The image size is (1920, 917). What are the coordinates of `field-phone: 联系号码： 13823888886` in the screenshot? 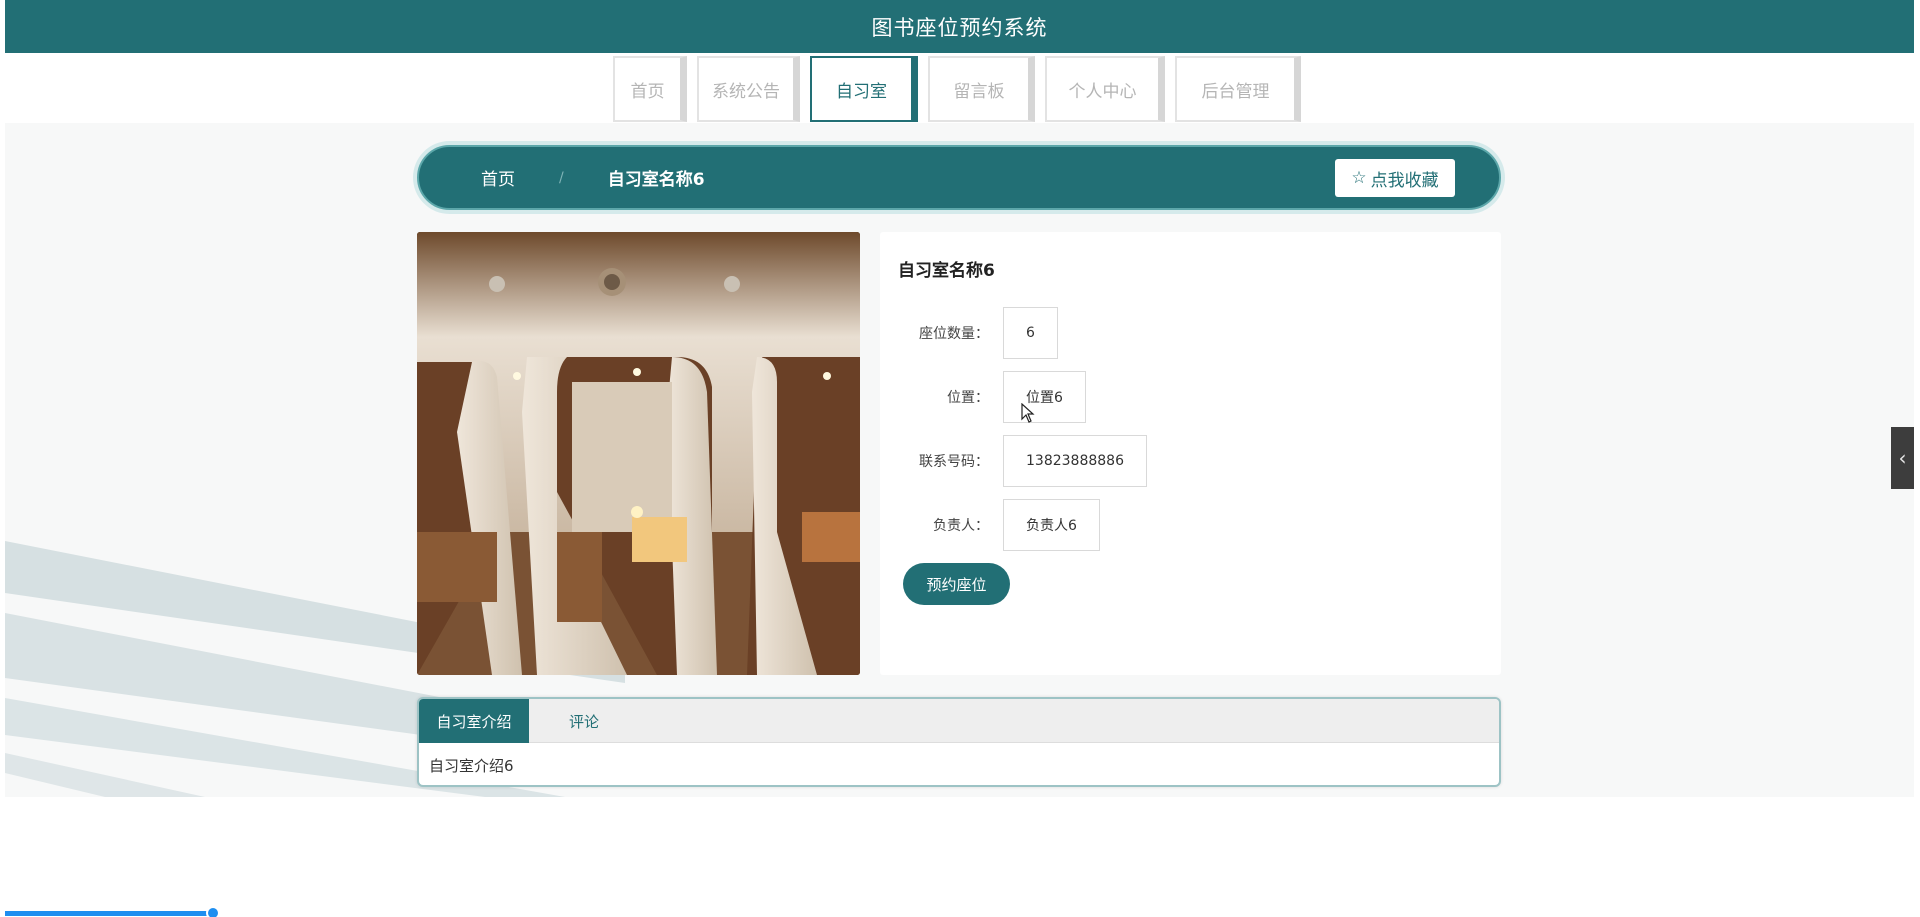 It's located at (1013, 461).